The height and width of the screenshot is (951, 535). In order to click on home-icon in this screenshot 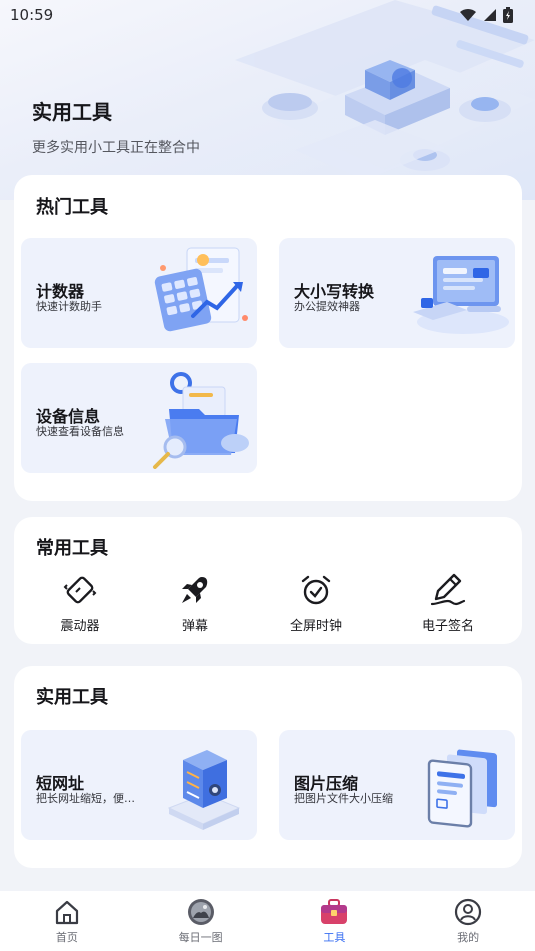, I will do `click(66, 912)`.